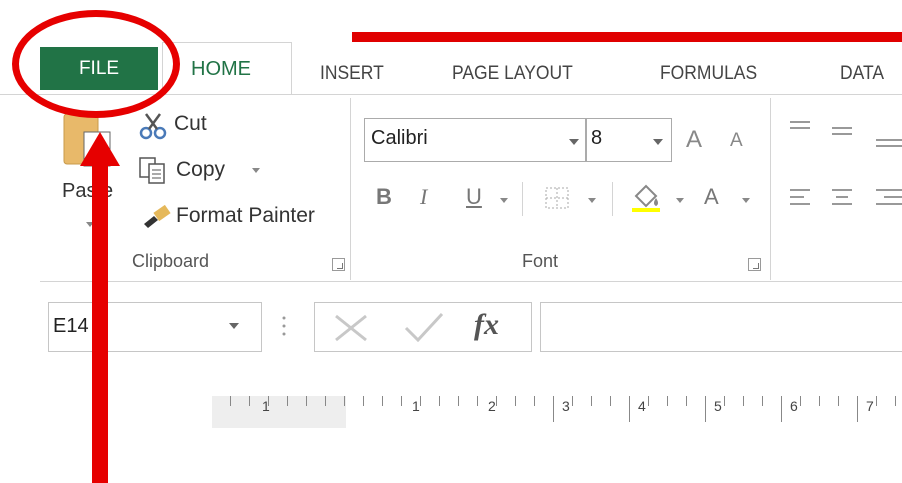 The image size is (902, 483). I want to click on cancel-icon, so click(352, 327).